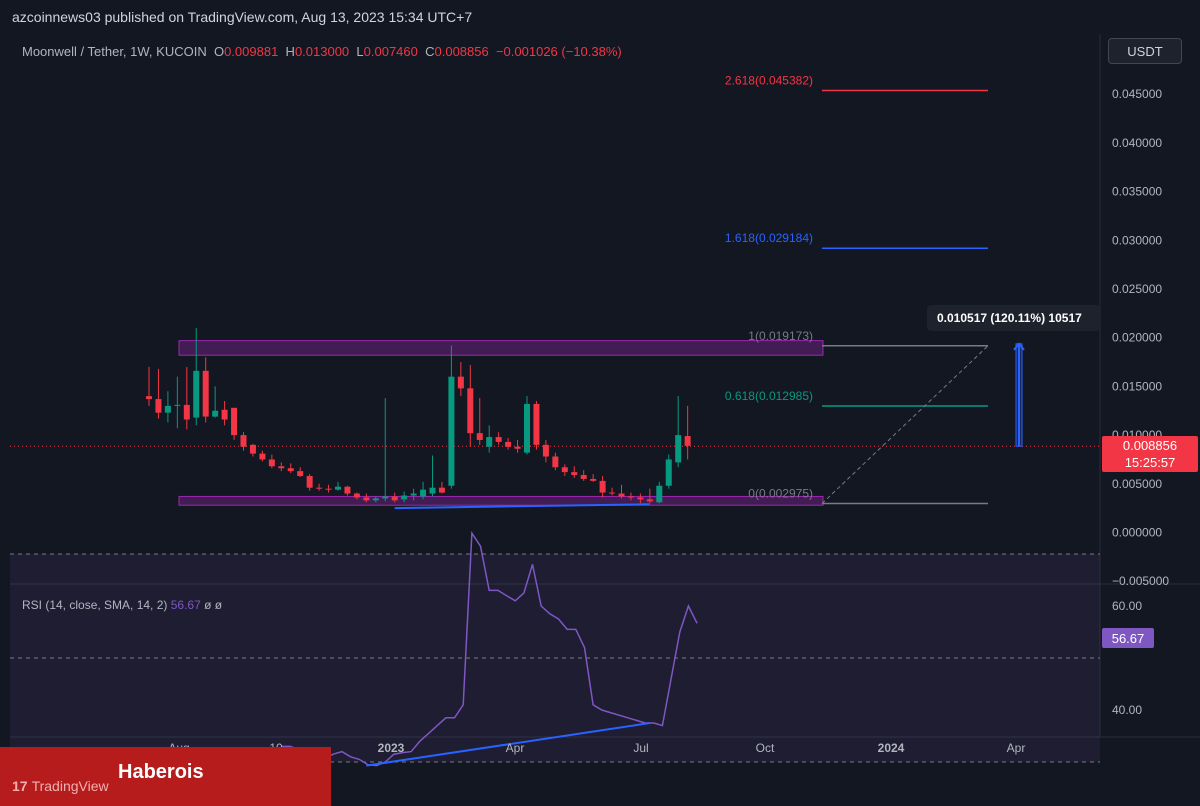 The image size is (1200, 806). What do you see at coordinates (20, 786) in the screenshot?
I see `tradingview-logo-icon: 17` at bounding box center [20, 786].